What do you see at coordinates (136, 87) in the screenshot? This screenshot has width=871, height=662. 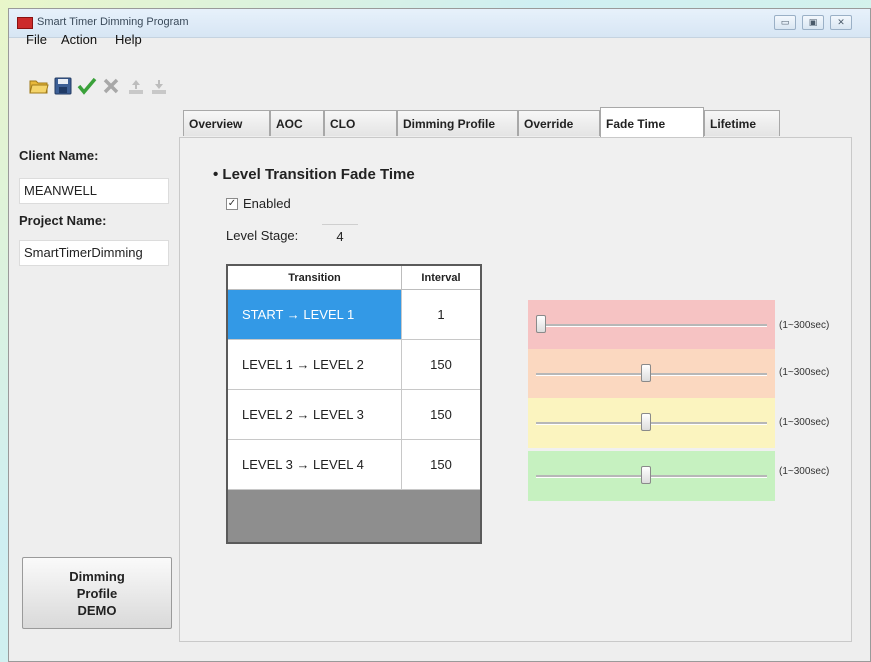 I see `upload-icon` at bounding box center [136, 87].